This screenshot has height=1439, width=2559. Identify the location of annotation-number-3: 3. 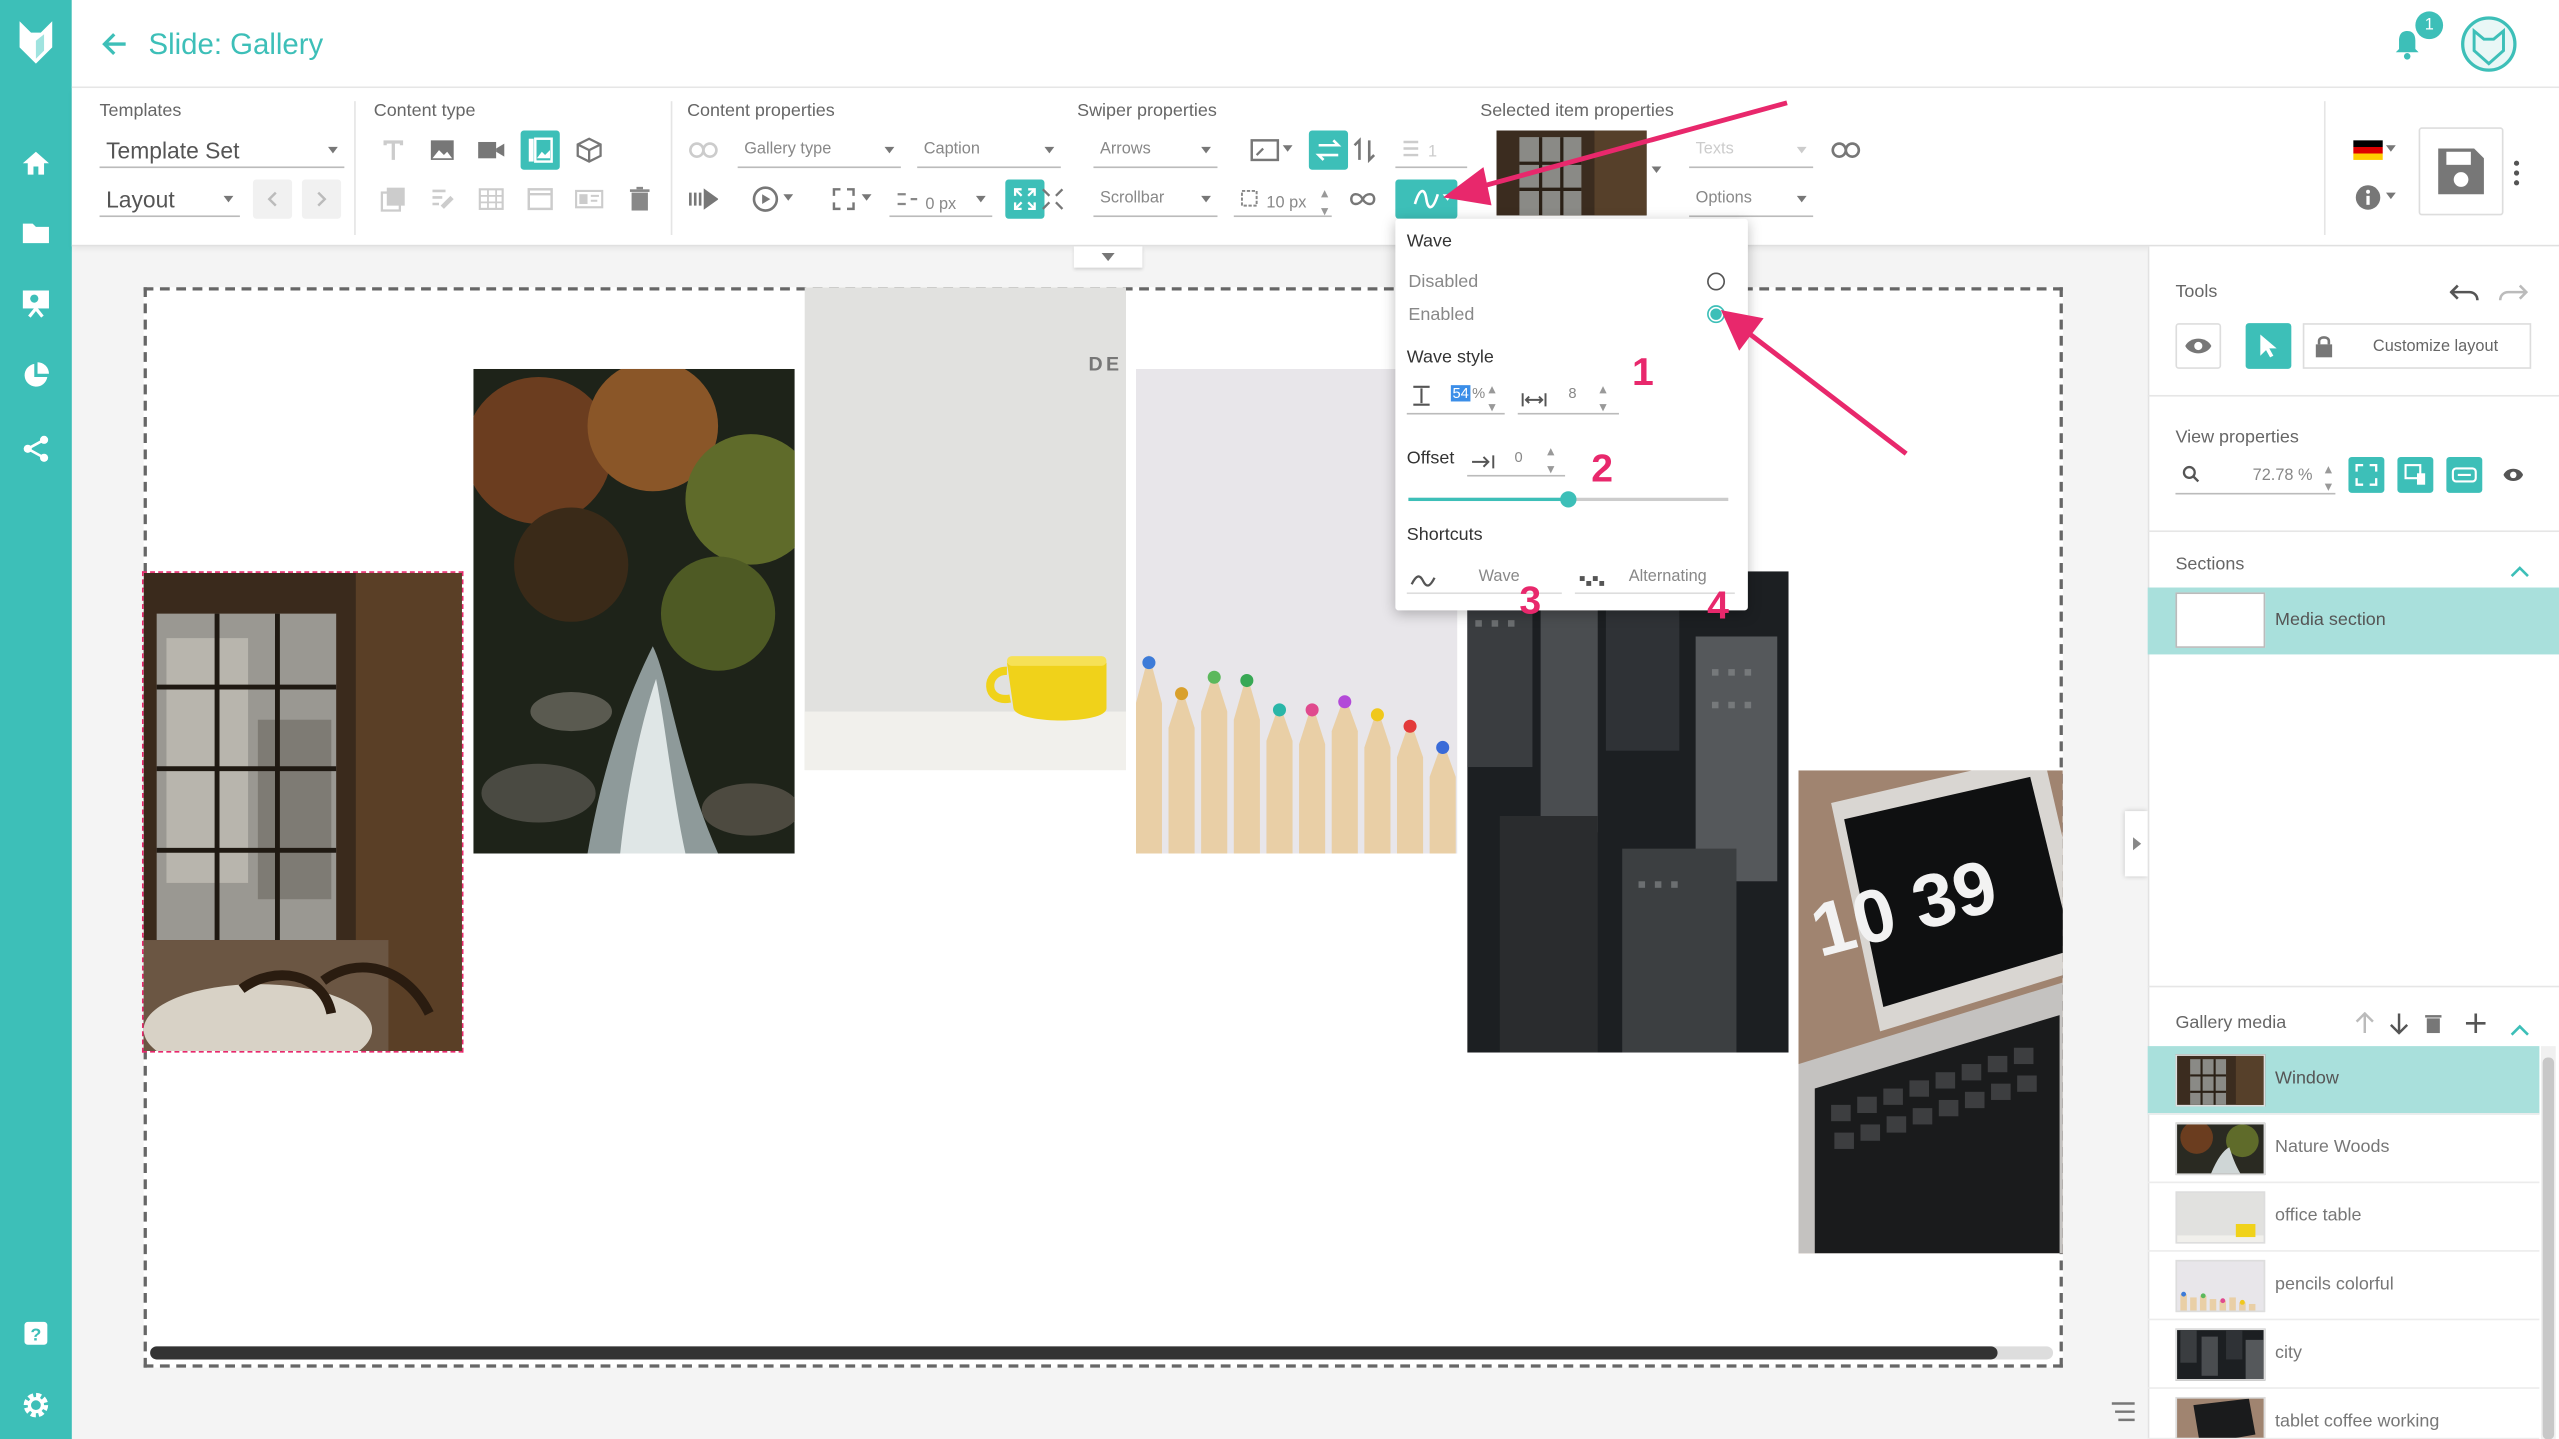
(1530, 601).